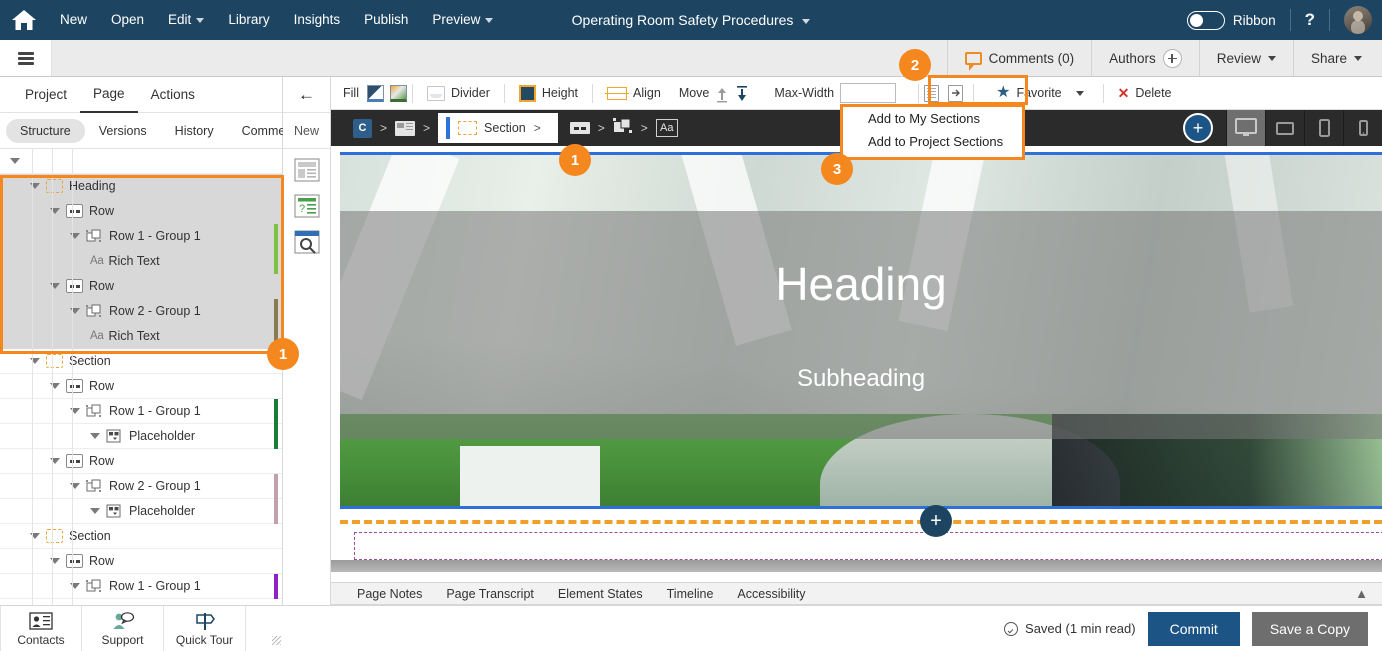 The height and width of the screenshot is (651, 1382). I want to click on comment-bubble-icon, so click(973, 61).